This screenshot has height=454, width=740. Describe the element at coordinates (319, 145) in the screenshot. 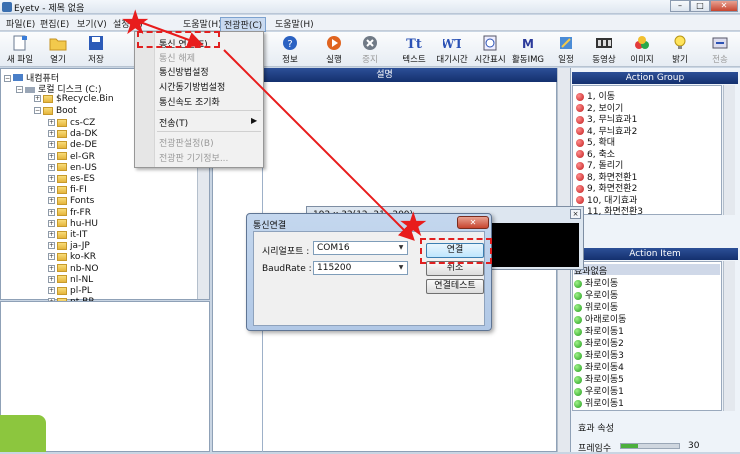

I see `arrow-to-dialog` at that location.